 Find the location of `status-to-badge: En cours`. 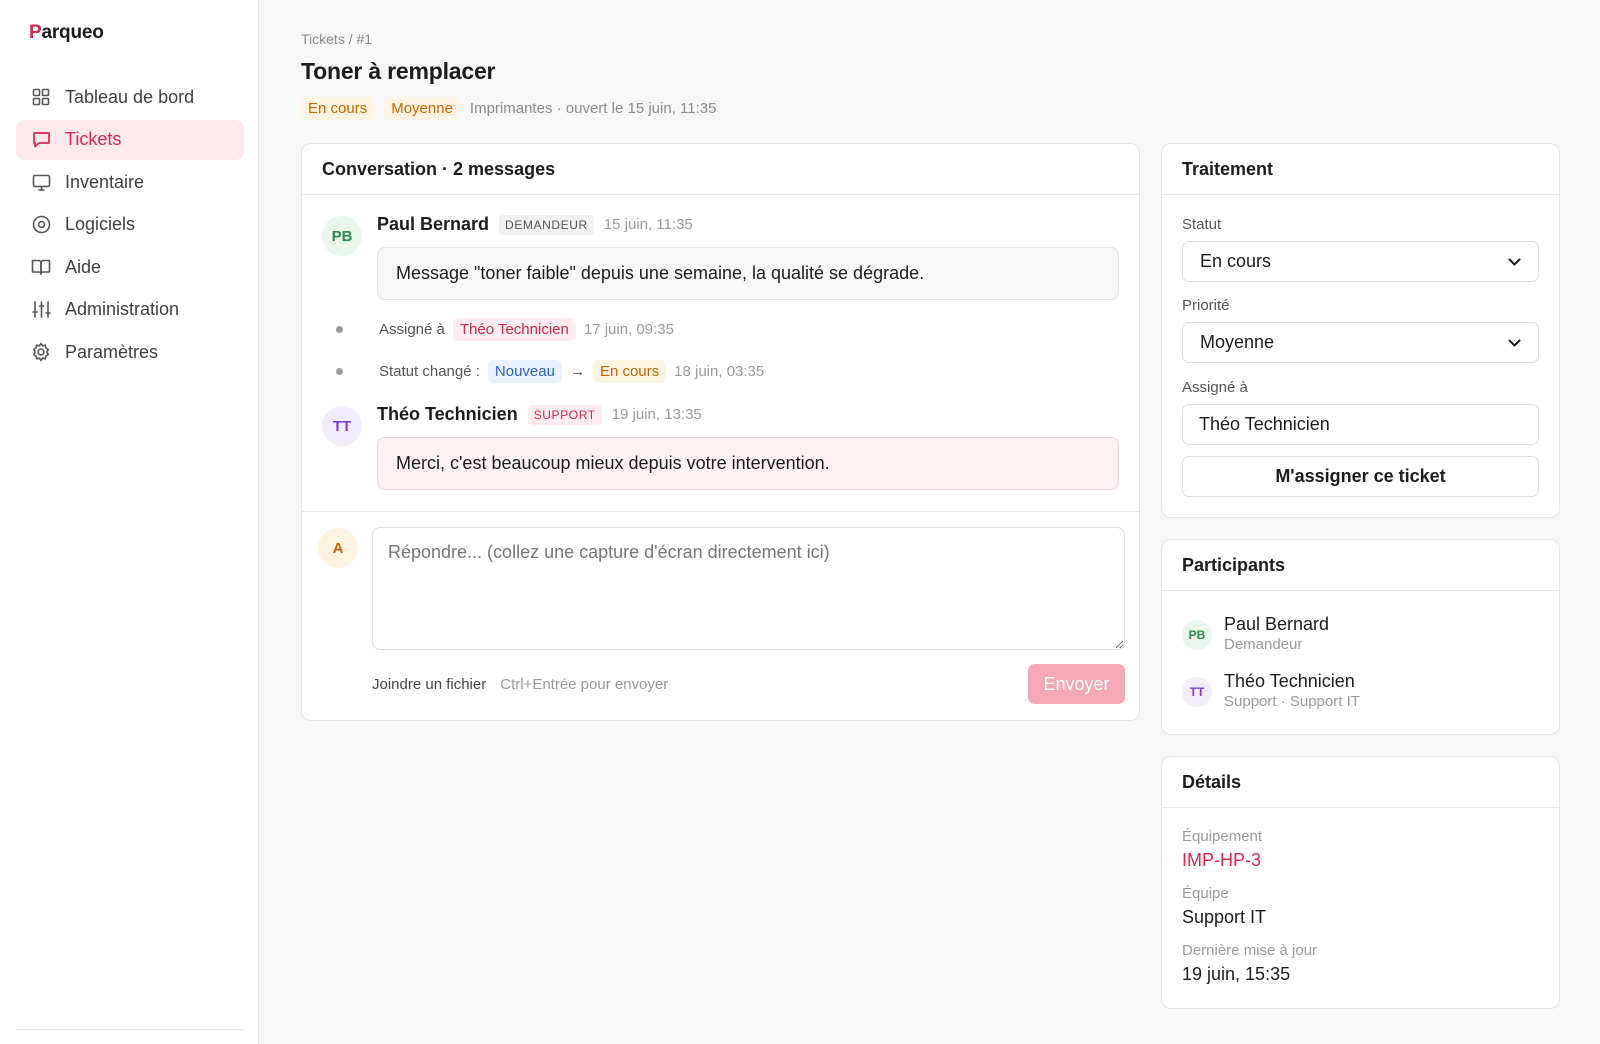

status-to-badge: En cours is located at coordinates (629, 371).